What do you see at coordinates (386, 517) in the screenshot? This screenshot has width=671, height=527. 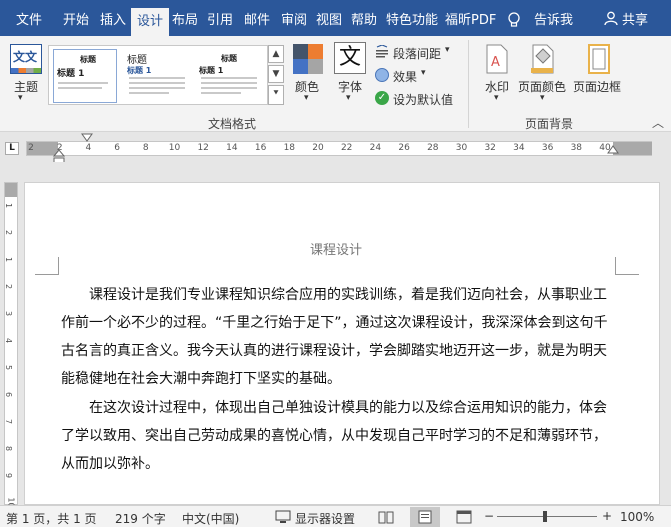 I see `read-mode-icon` at bounding box center [386, 517].